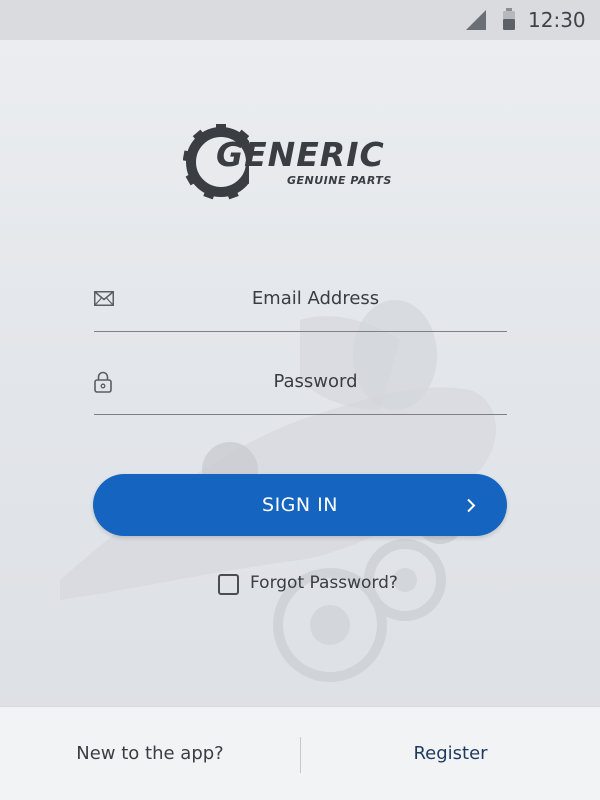  What do you see at coordinates (300, 20) in the screenshot?
I see `status-bar: 12:30` at bounding box center [300, 20].